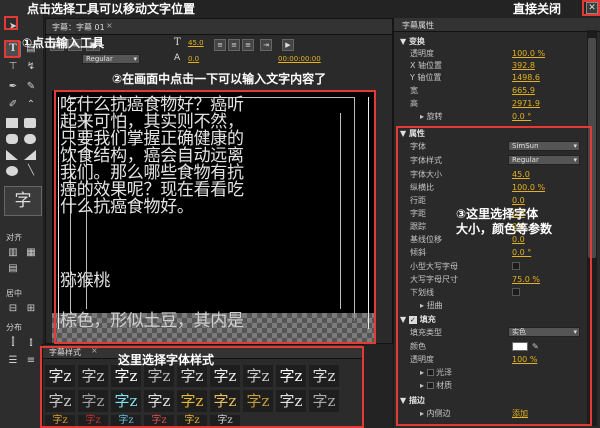 The height and width of the screenshot is (428, 600). I want to click on opacity-label: 透明度, so click(422, 53).